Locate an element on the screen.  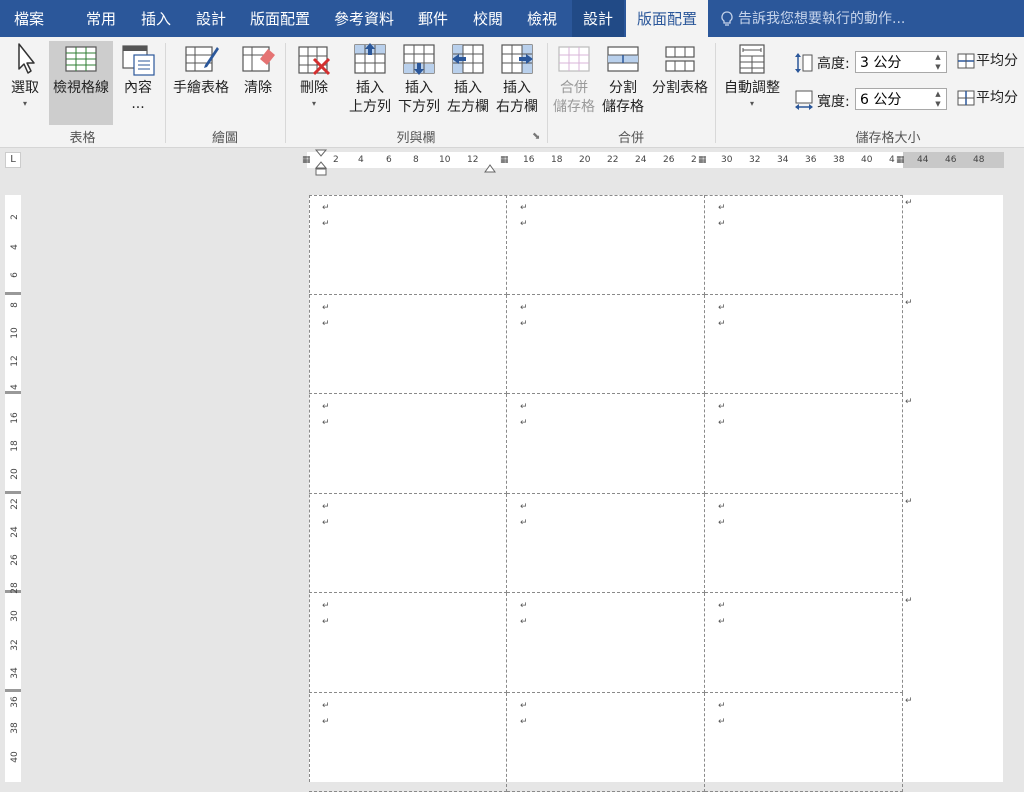
chevron-down-icon: ▾ is located at coordinates (752, 104).